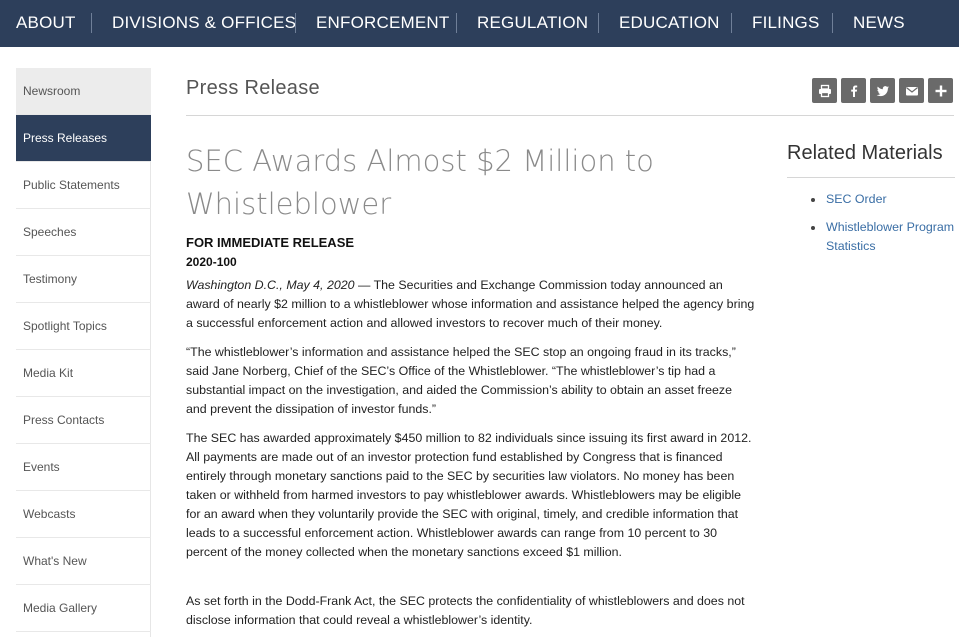 The width and height of the screenshot is (959, 637). What do you see at coordinates (46, 23) in the screenshot?
I see `nav-about: ABOUT` at bounding box center [46, 23].